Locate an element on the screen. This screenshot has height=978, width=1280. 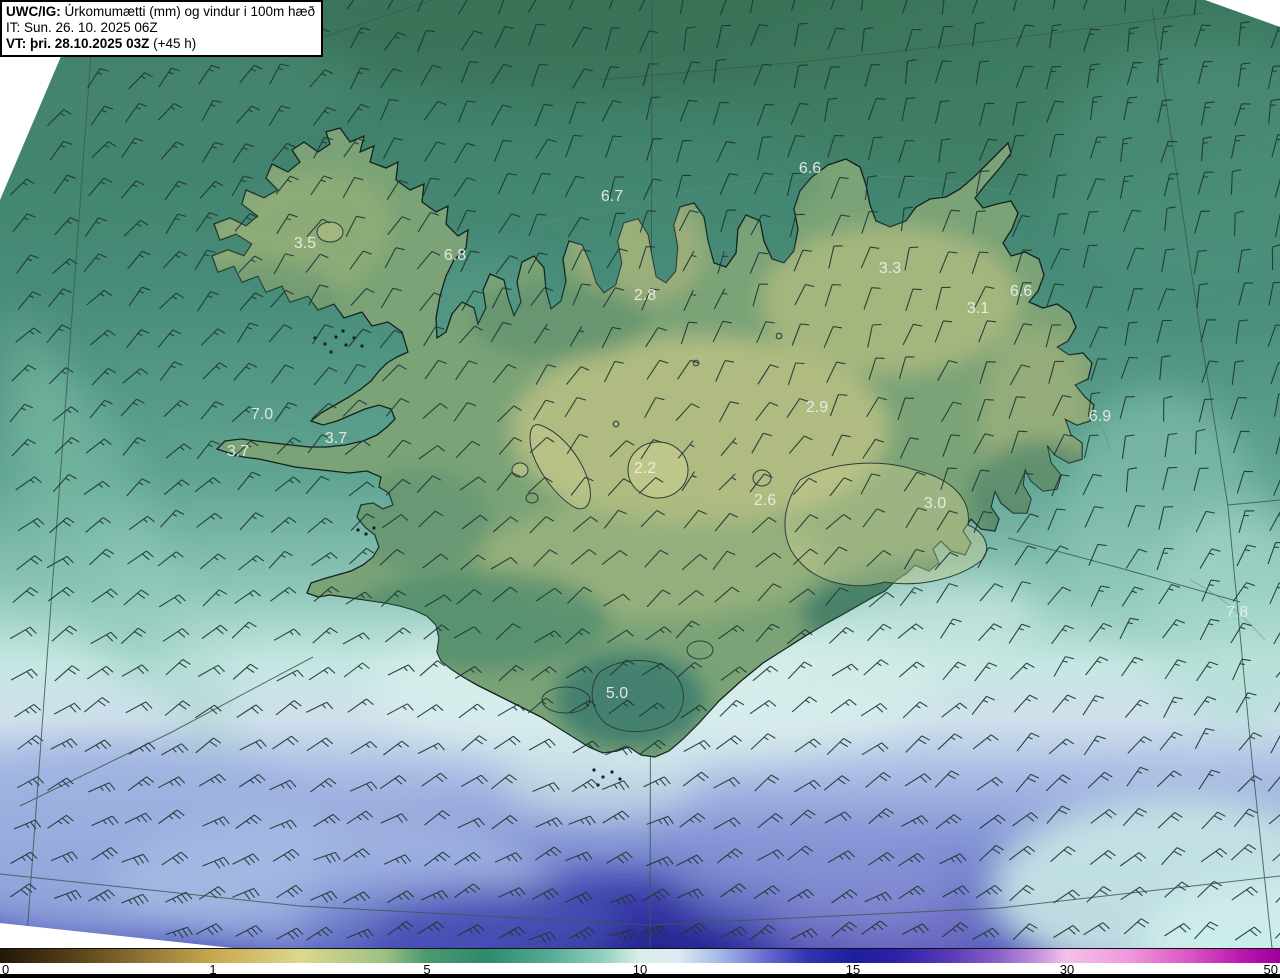
valid-time-main: VT: þri. 28.10.2025 03Z is located at coordinates (78, 43).